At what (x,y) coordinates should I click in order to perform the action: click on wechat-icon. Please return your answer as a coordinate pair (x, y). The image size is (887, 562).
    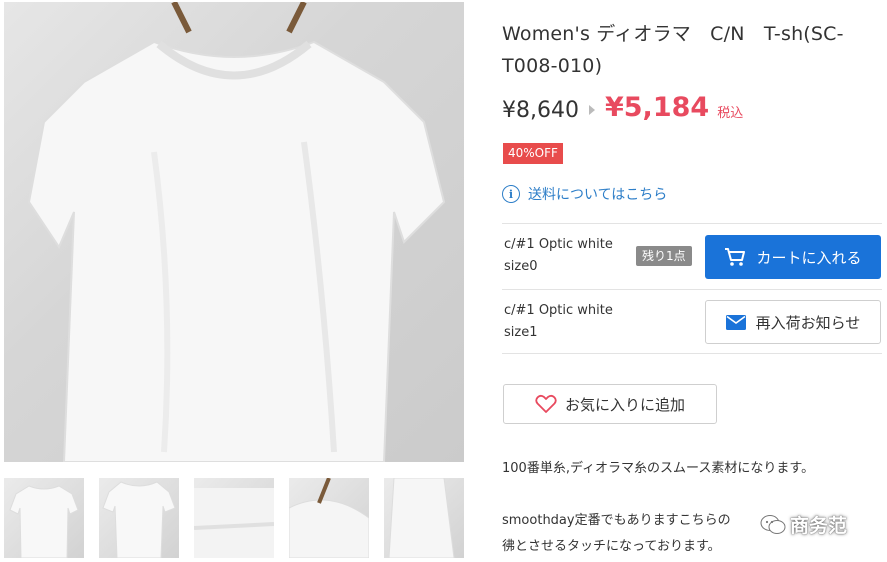
    Looking at the image, I should click on (773, 524).